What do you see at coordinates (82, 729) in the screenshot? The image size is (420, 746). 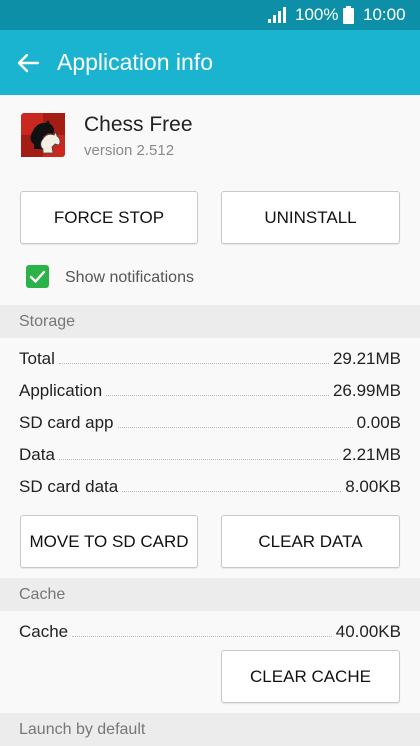 I see `launch-by-default-label: Launch by default` at bounding box center [82, 729].